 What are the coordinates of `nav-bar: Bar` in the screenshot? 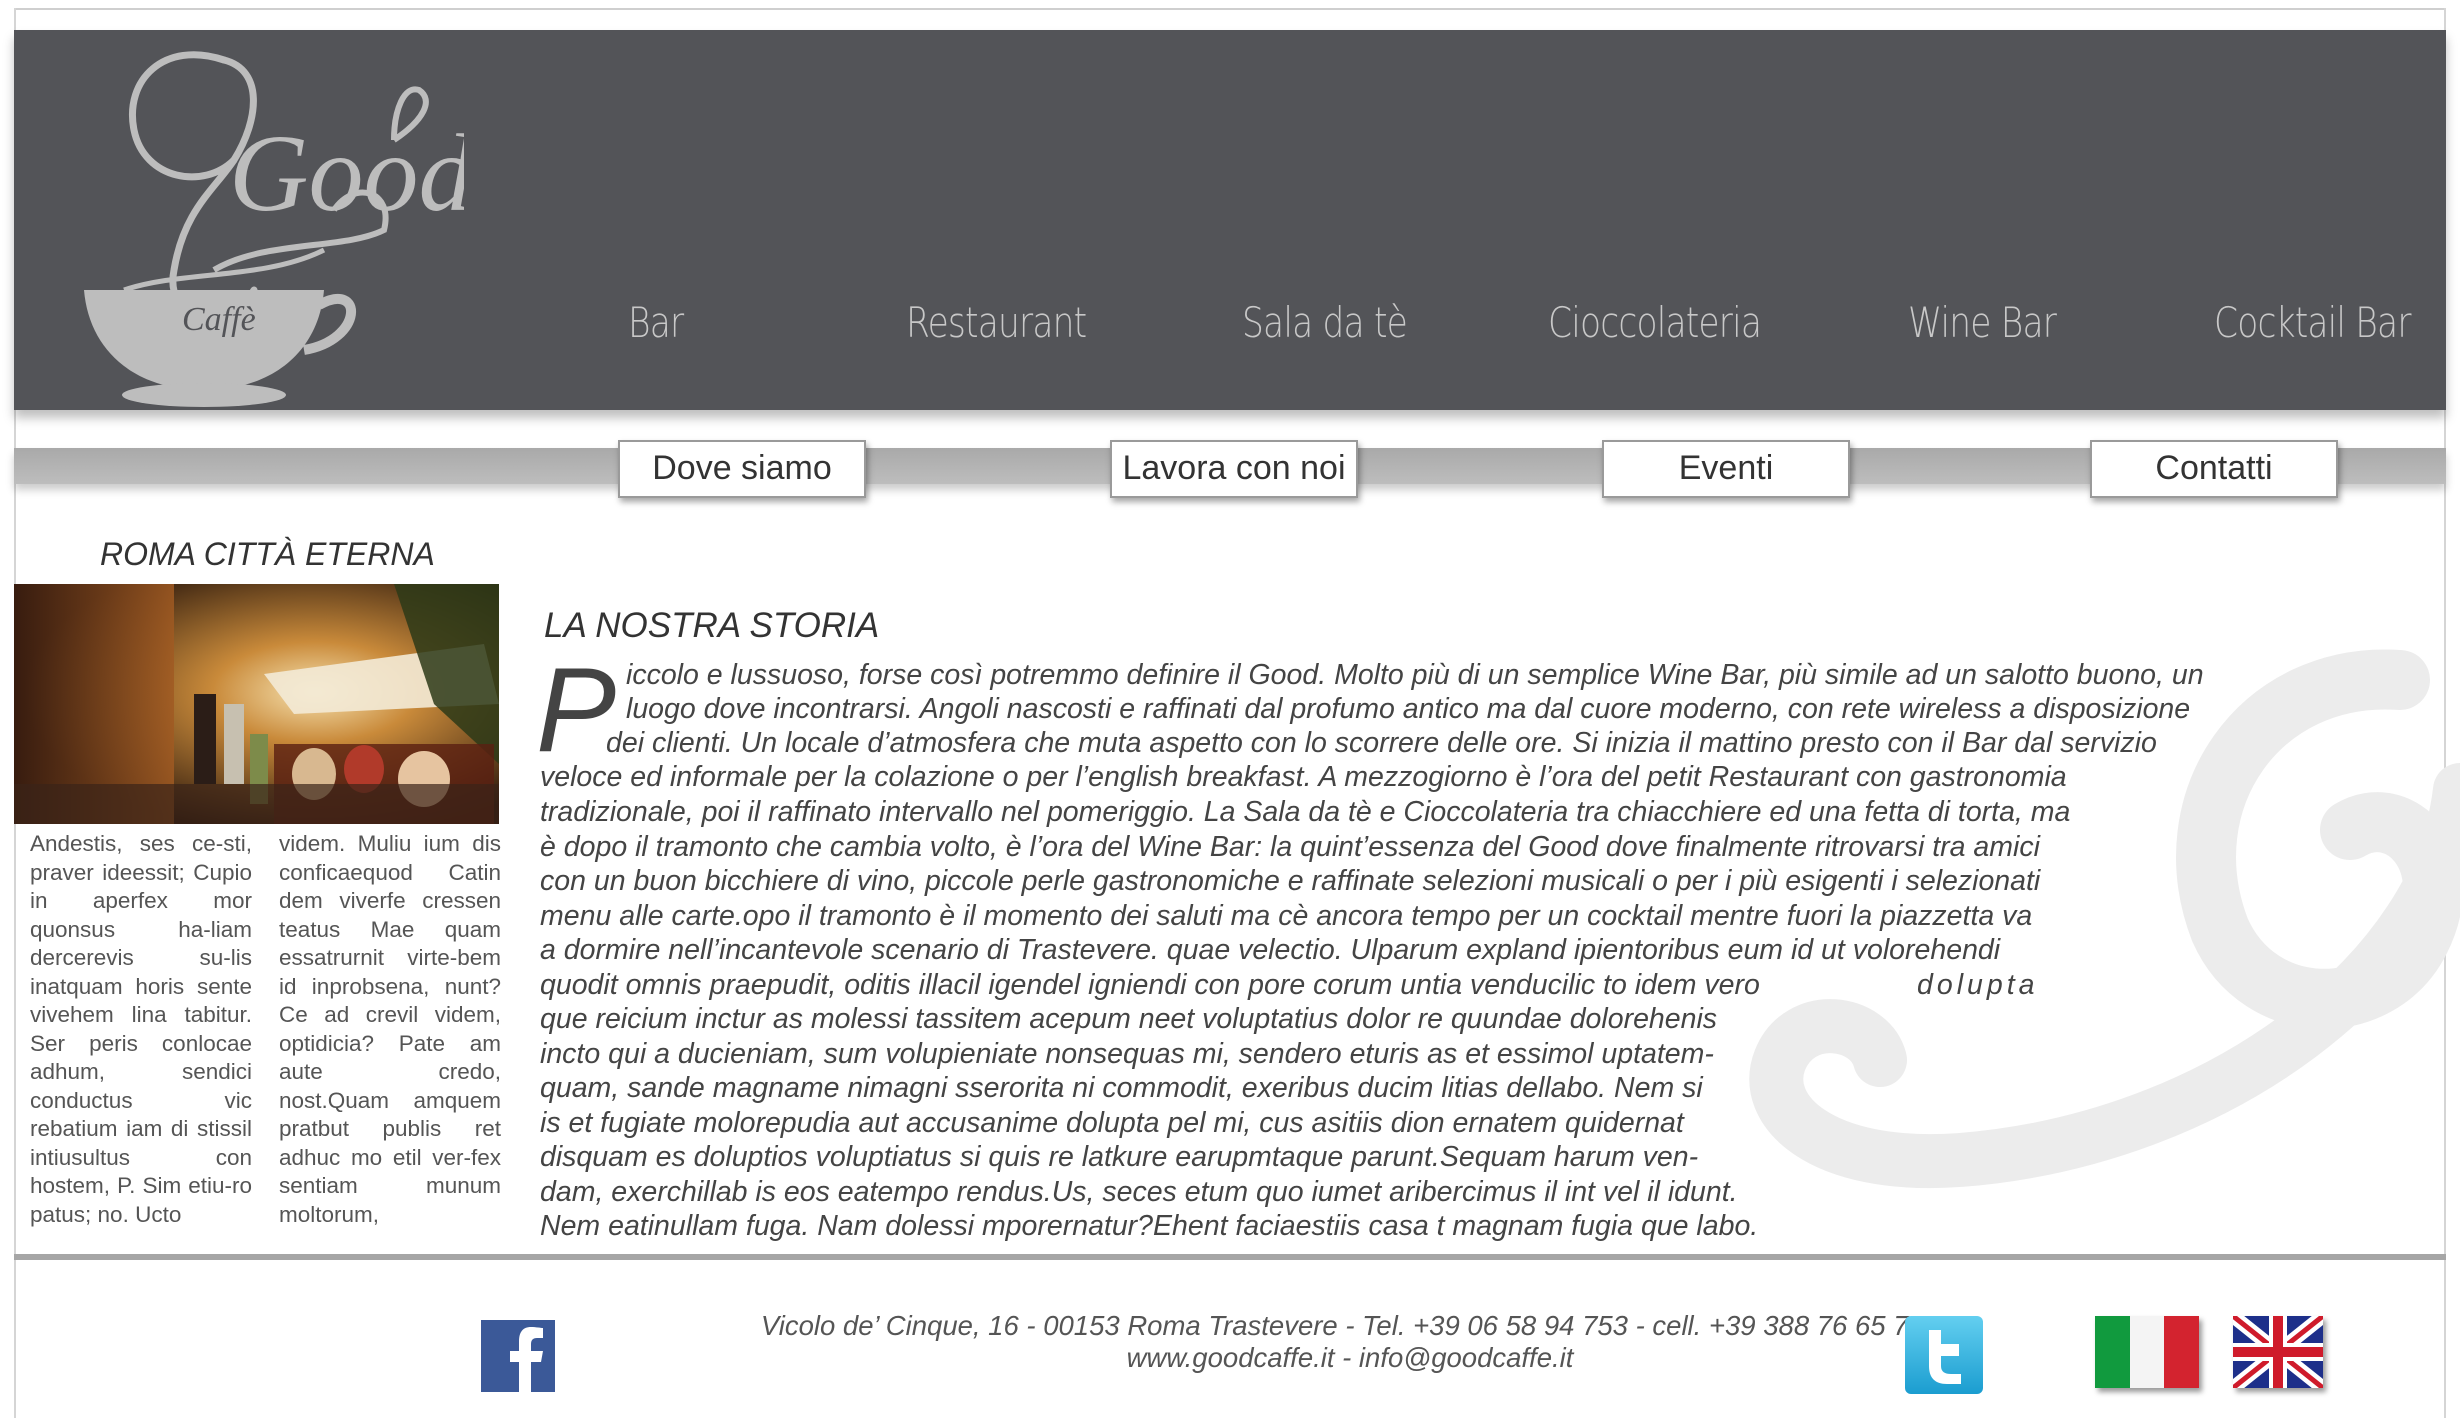 It's located at (656, 322).